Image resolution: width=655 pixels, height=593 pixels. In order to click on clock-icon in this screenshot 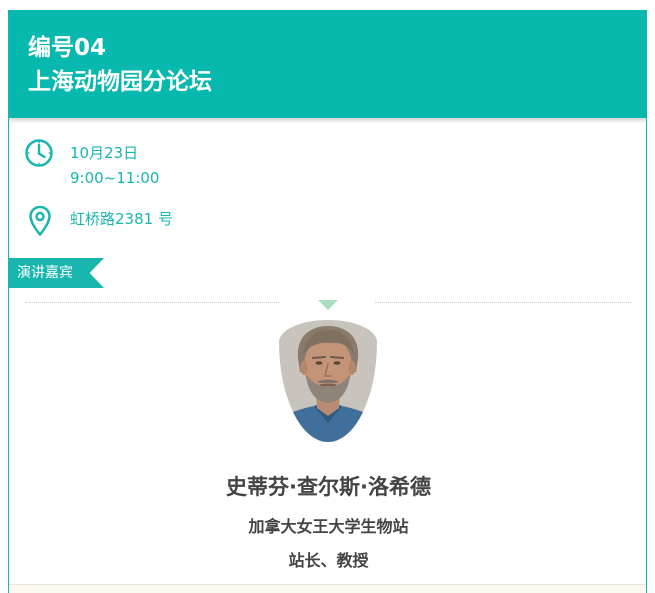, I will do `click(39, 153)`.